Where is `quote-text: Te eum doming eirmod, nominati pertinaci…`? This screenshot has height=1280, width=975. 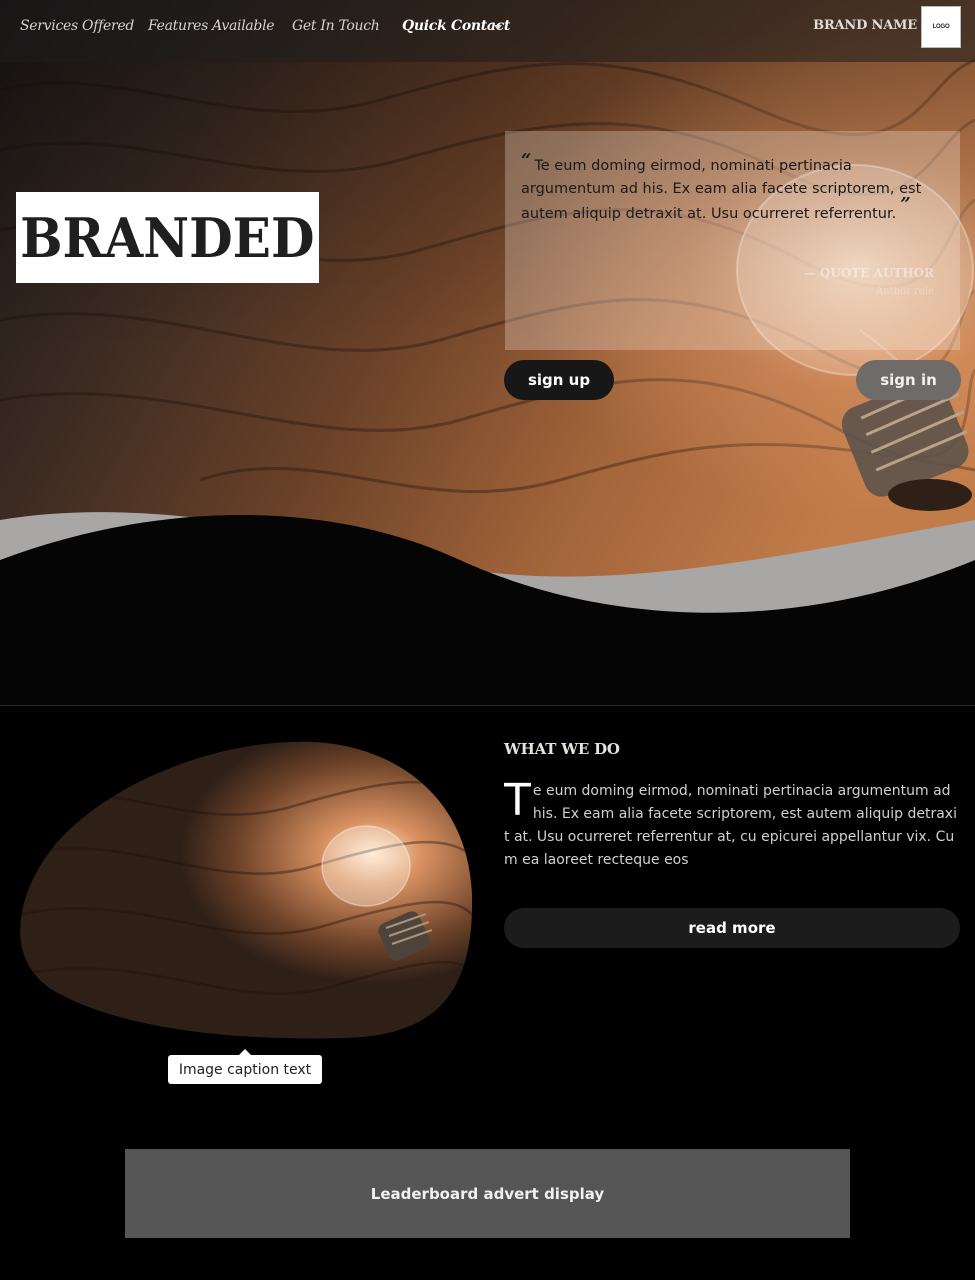 quote-text: Te eum doming eirmod, nominati pertinaci… is located at coordinates (721, 190).